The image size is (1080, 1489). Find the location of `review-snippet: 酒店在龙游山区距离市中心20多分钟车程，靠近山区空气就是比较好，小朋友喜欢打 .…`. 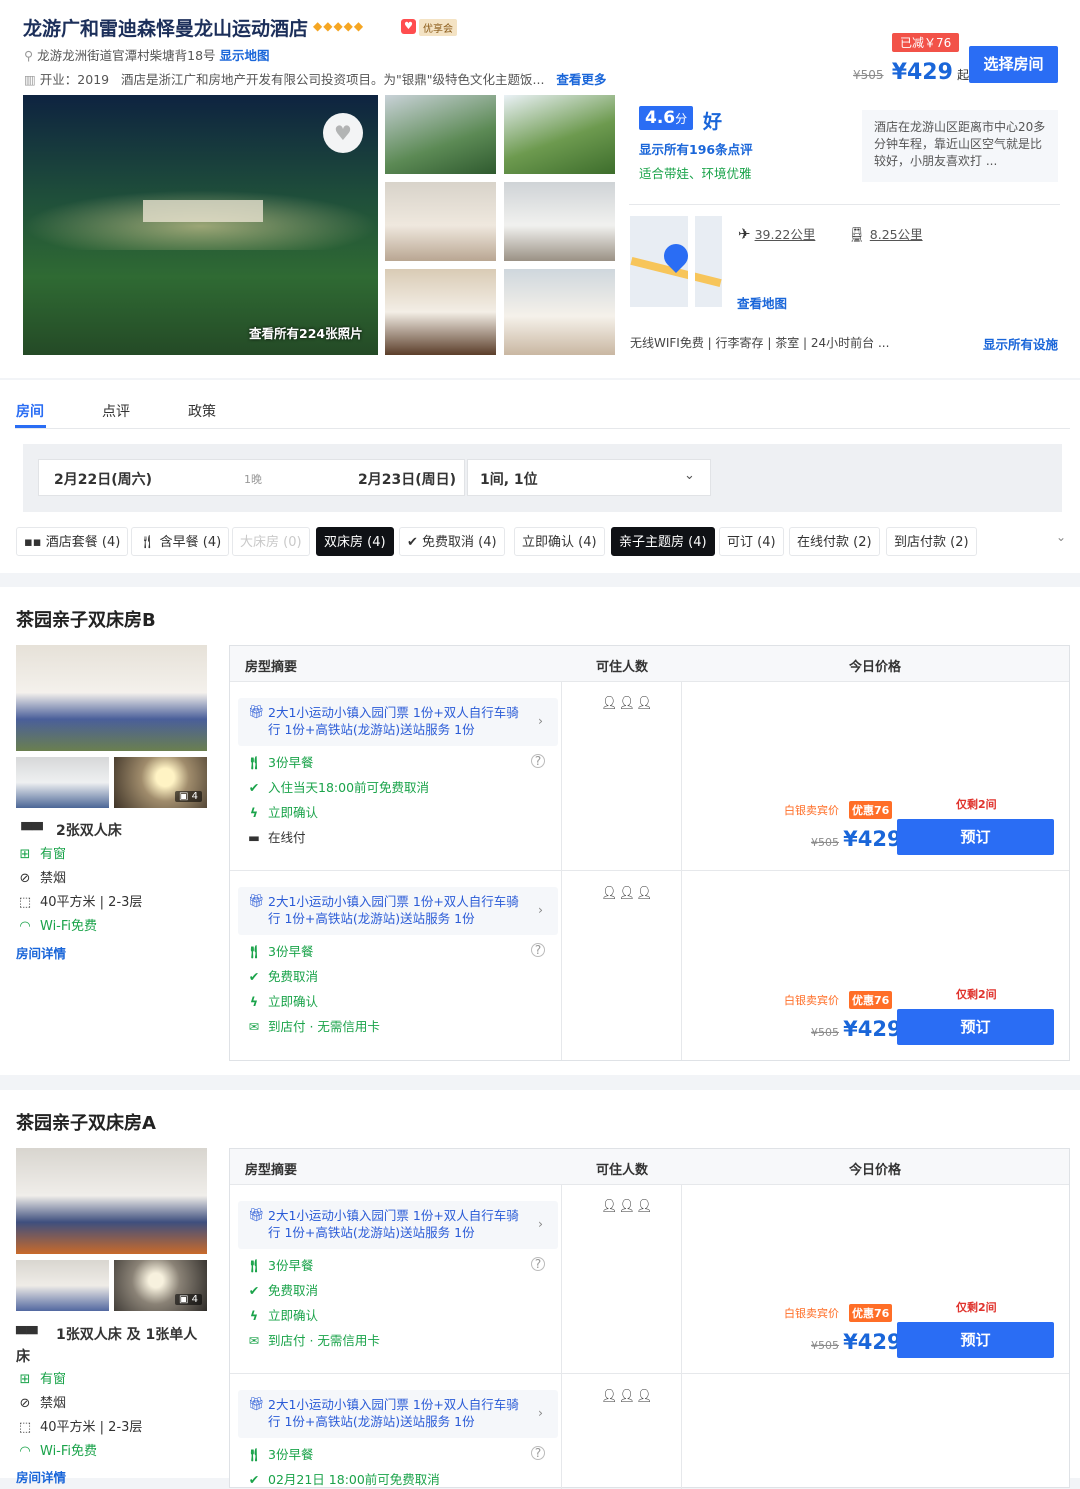

review-snippet: 酒店在龙游山区距离市中心20多分钟车程，靠近山区空气就是比较好，小朋友喜欢打 .… is located at coordinates (960, 146).